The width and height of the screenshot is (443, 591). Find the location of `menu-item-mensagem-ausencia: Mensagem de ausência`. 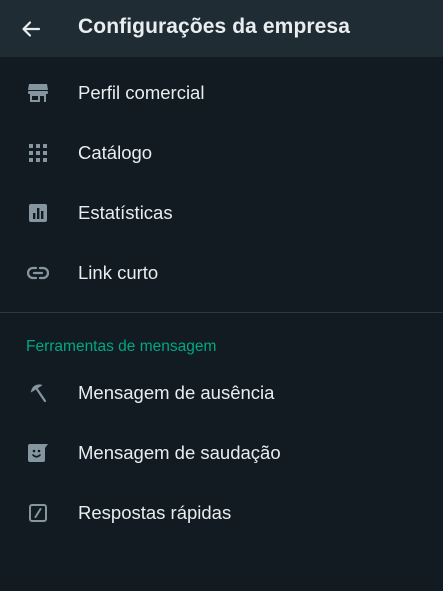

menu-item-mensagem-ausencia: Mensagem de ausência is located at coordinates (221, 393).